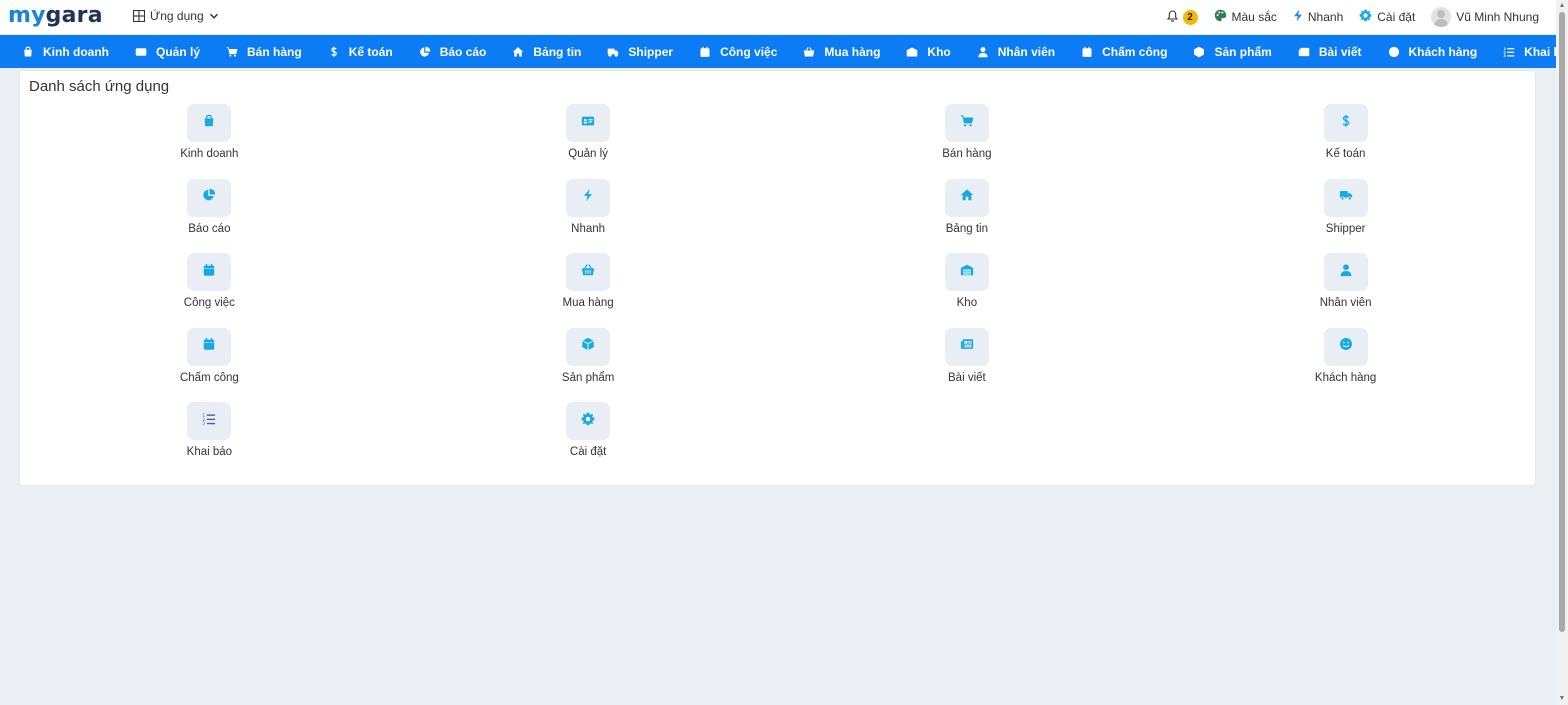 The image size is (1568, 705). Describe the element at coordinates (557, 51) in the screenshot. I see `nav-item-label: Bảng tin` at that location.